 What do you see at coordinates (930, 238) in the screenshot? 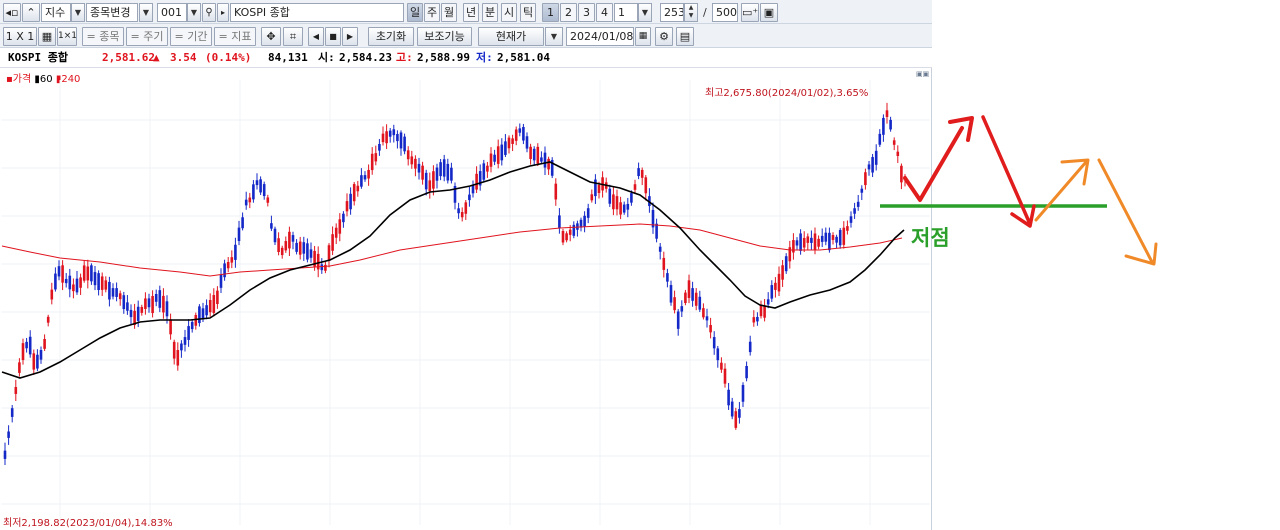
I see `support-label: 저점` at bounding box center [930, 238].